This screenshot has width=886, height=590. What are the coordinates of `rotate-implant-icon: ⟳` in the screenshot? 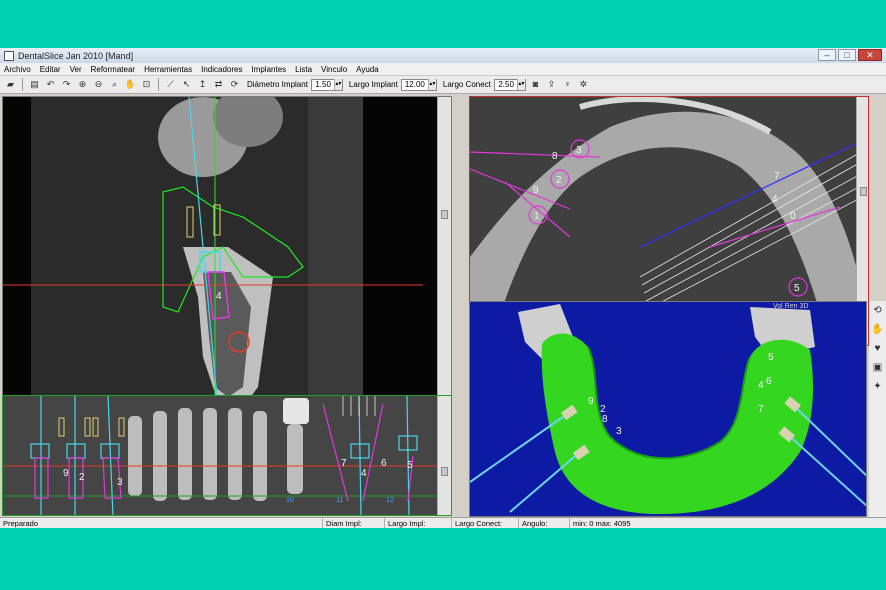 It's located at (234, 84).